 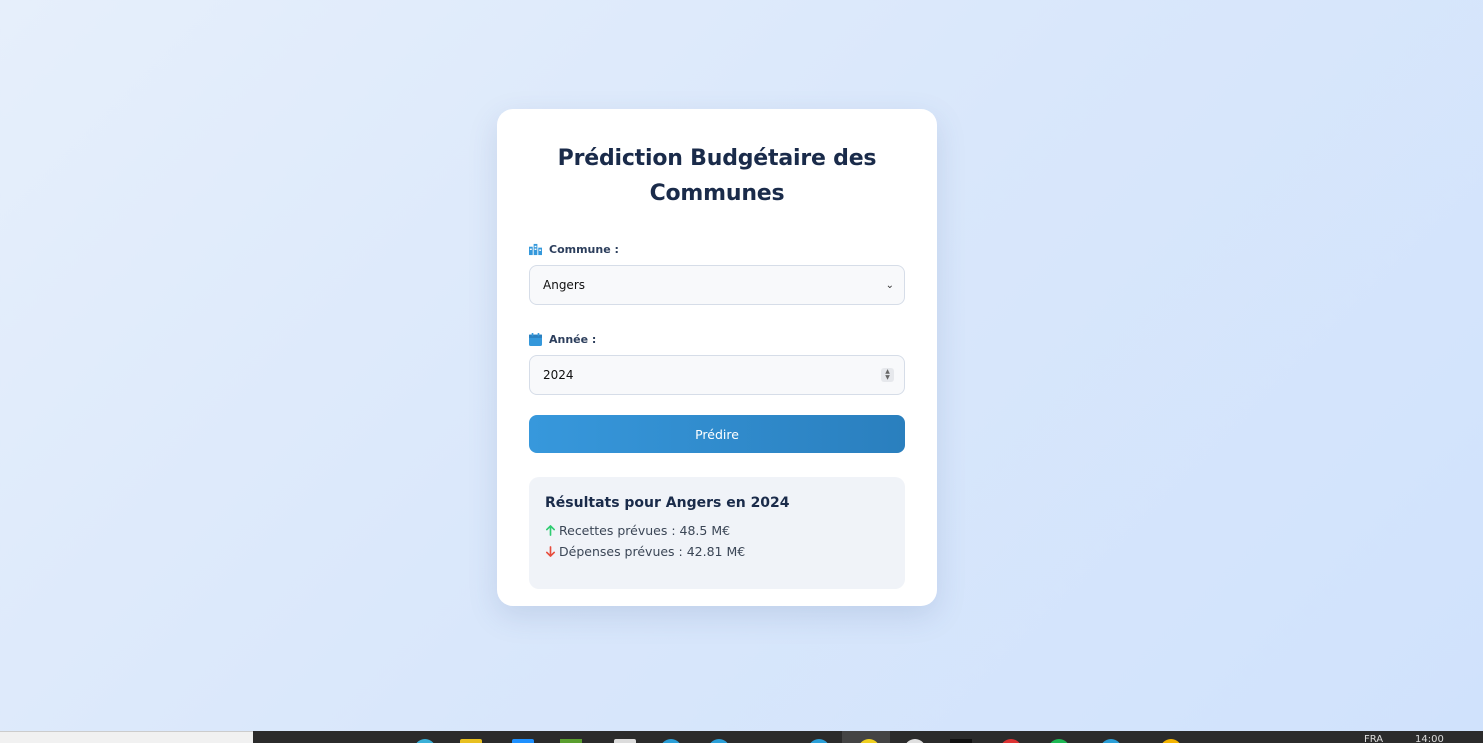 What do you see at coordinates (550, 530) in the screenshot?
I see `arrow-up-icon` at bounding box center [550, 530].